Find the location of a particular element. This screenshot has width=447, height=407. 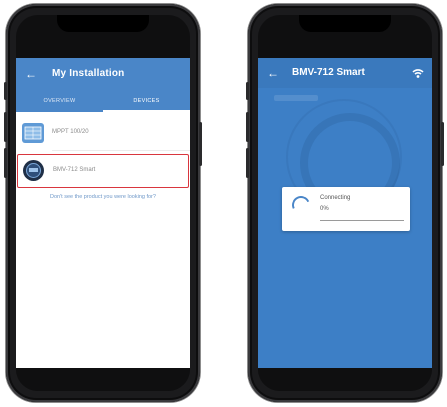

dialog-title: Connecting is located at coordinates (335, 198).